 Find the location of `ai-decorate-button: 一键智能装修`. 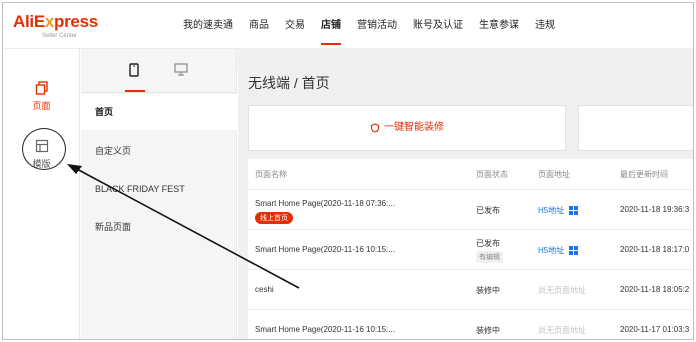

ai-decorate-button: 一键智能装修 is located at coordinates (407, 128).